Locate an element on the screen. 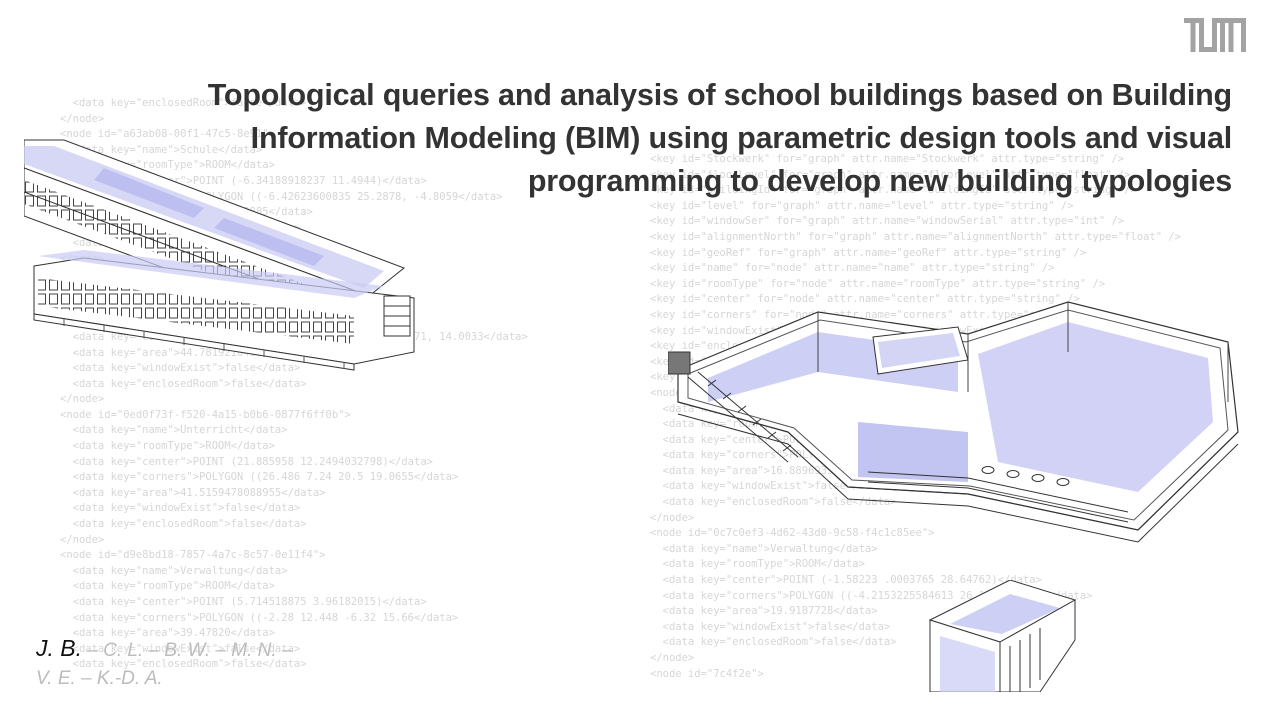 This screenshot has width=1280, height=720. tum-logo-mark is located at coordinates (1215, 35).